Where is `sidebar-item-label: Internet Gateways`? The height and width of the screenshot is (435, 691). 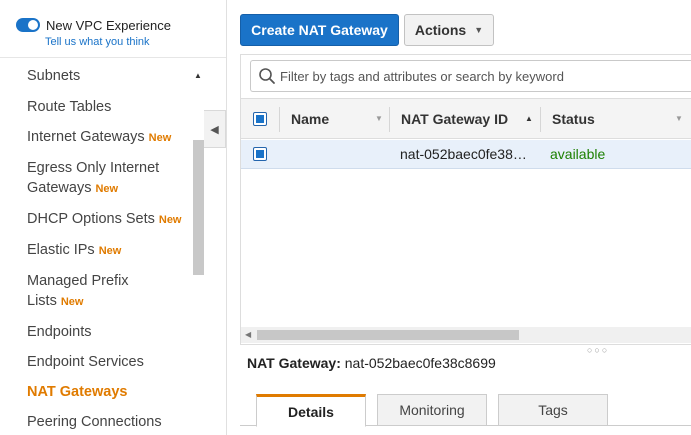
sidebar-item-label: Internet Gateways is located at coordinates (86, 137).